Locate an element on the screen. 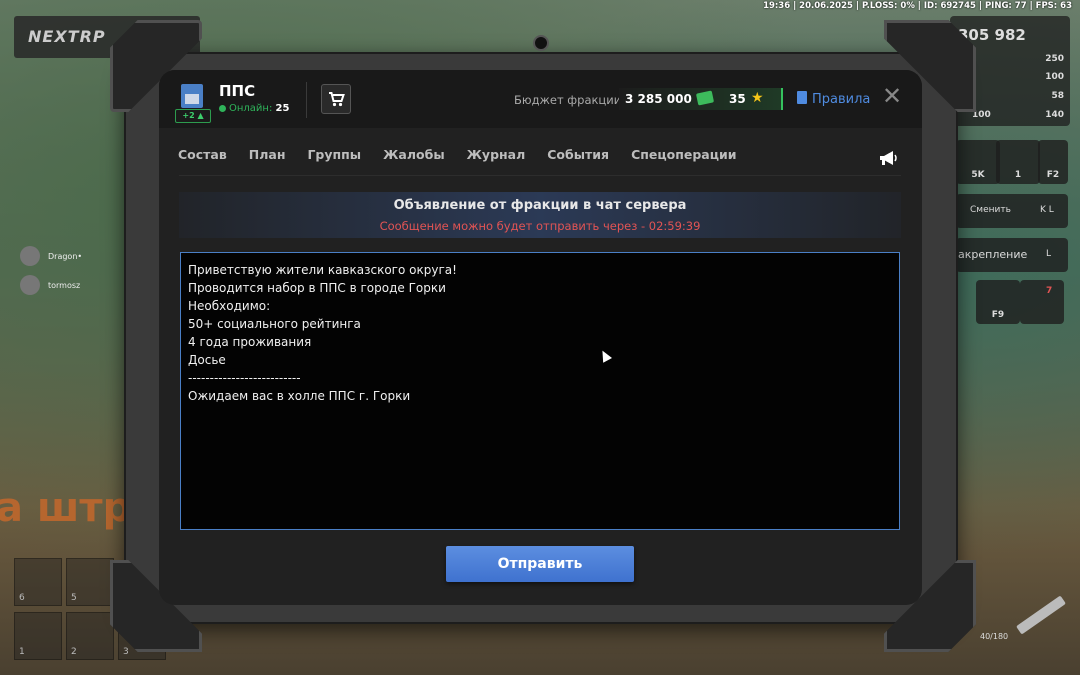  faction-icon: +2 ▲ is located at coordinates (193, 102).